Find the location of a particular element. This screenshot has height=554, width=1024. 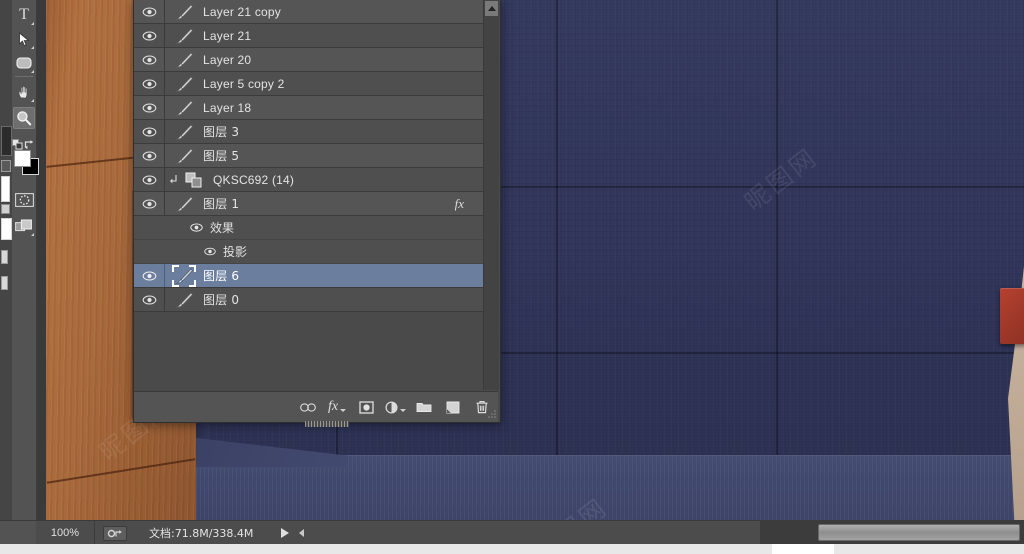

hand-icon is located at coordinates (22, 91).